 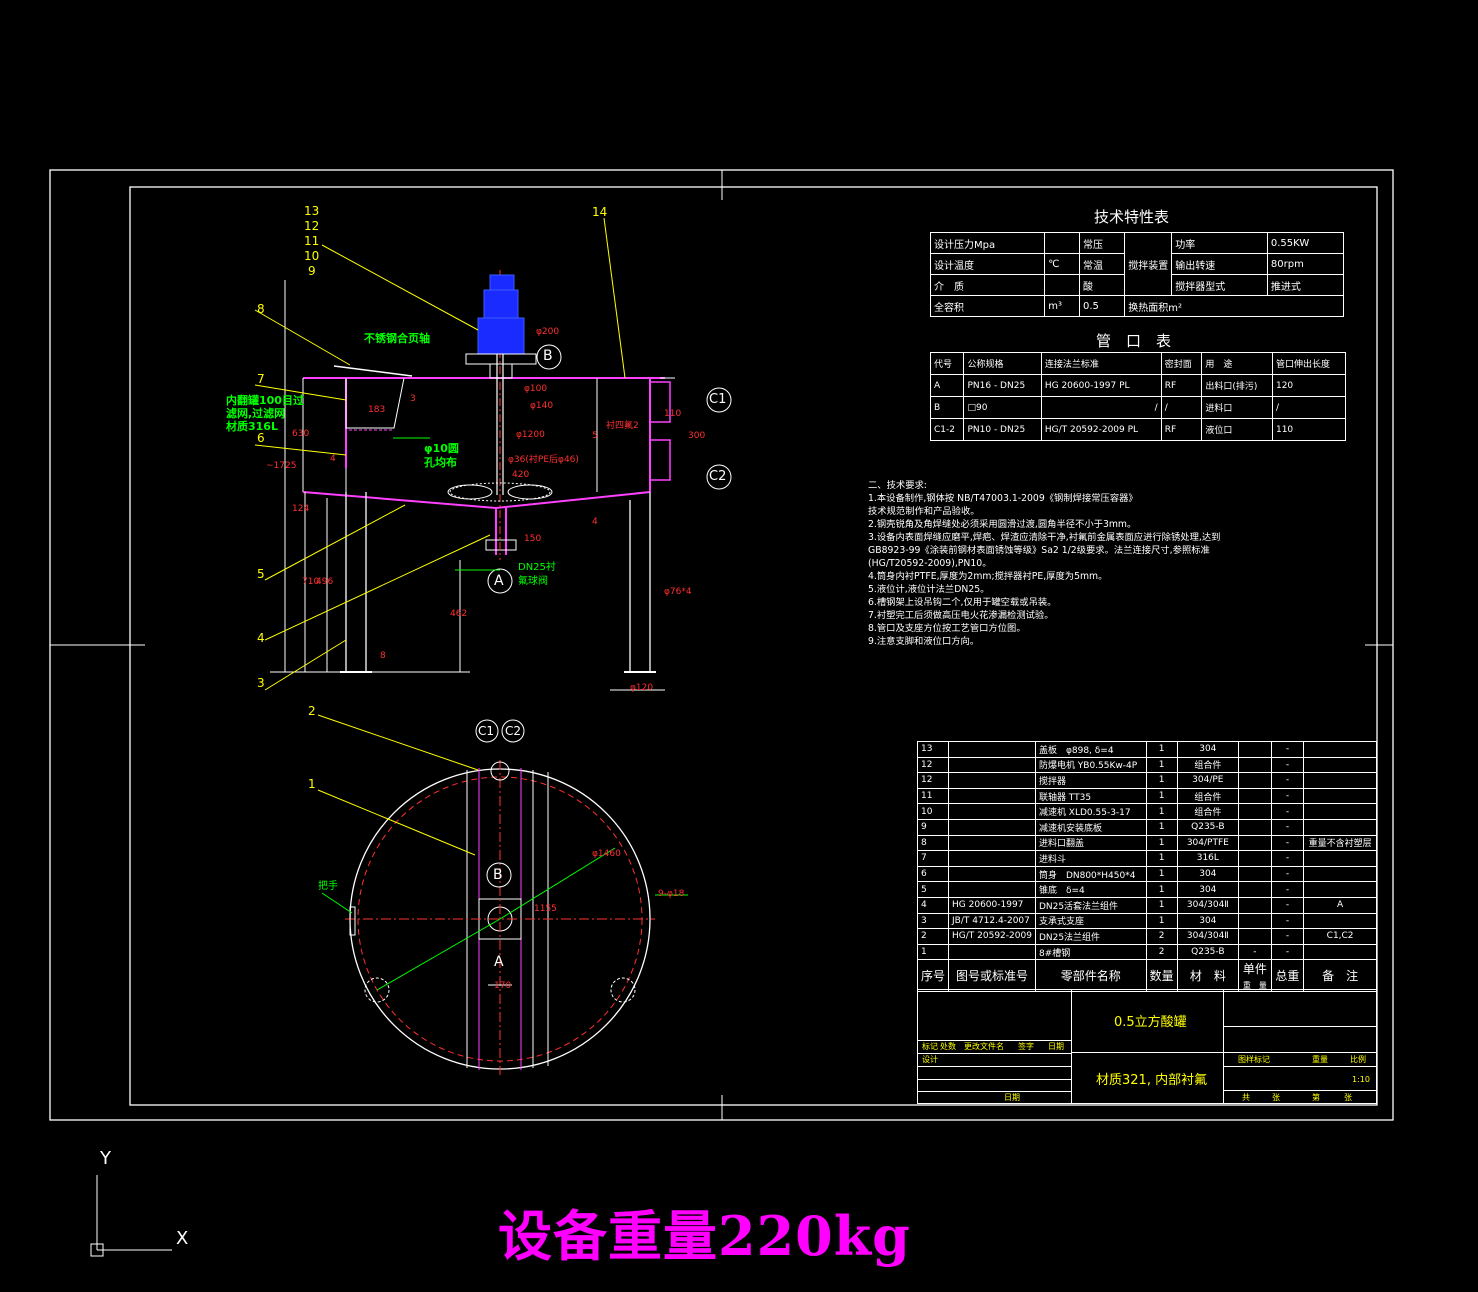 I want to click on parts-row: 4 HG 20600-1997 DN25活套法兰组件 1 304/304Ⅱ - A, so click(x=1146, y=905).